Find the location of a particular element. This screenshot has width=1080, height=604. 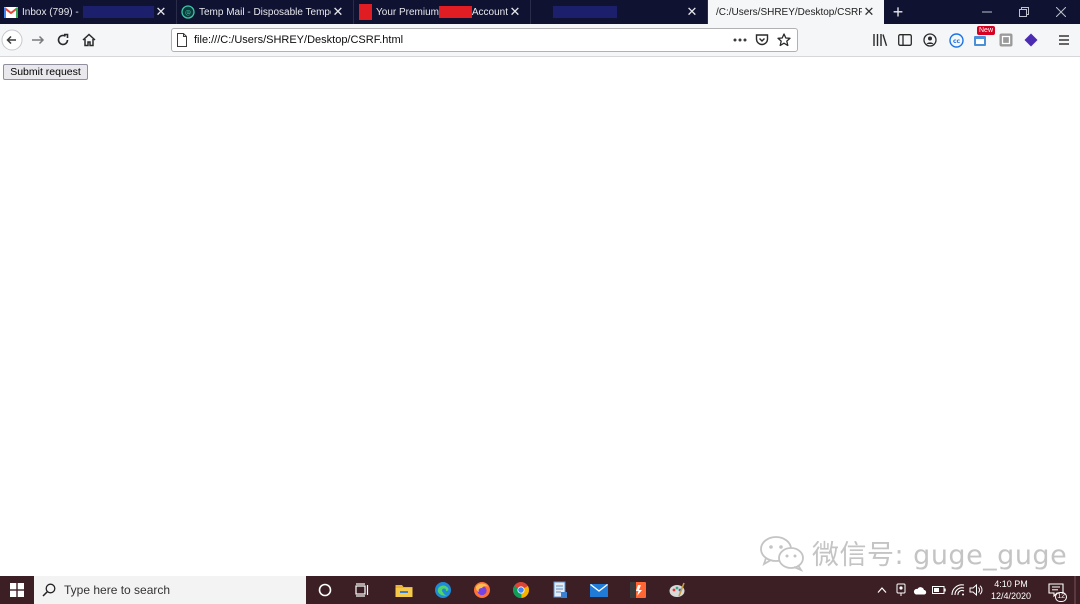

volume-icon is located at coordinates (976, 590).